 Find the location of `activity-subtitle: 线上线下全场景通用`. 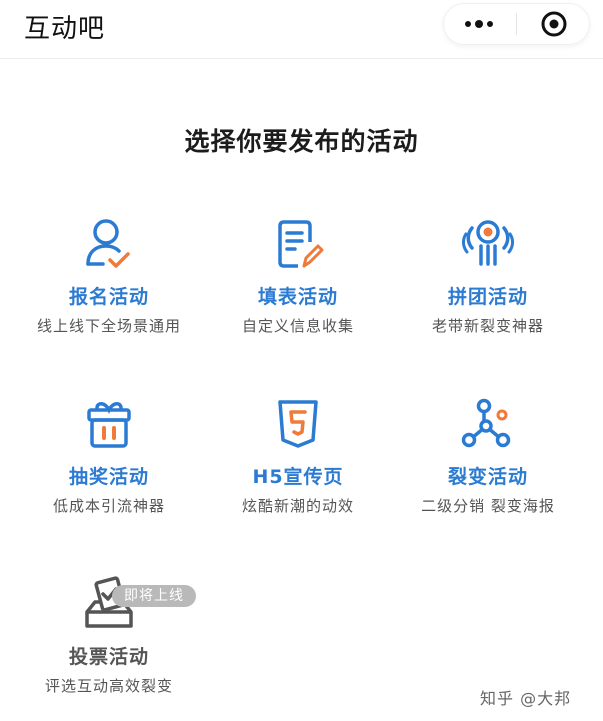

activity-subtitle: 线上线下全场景通用 is located at coordinates (108, 326).